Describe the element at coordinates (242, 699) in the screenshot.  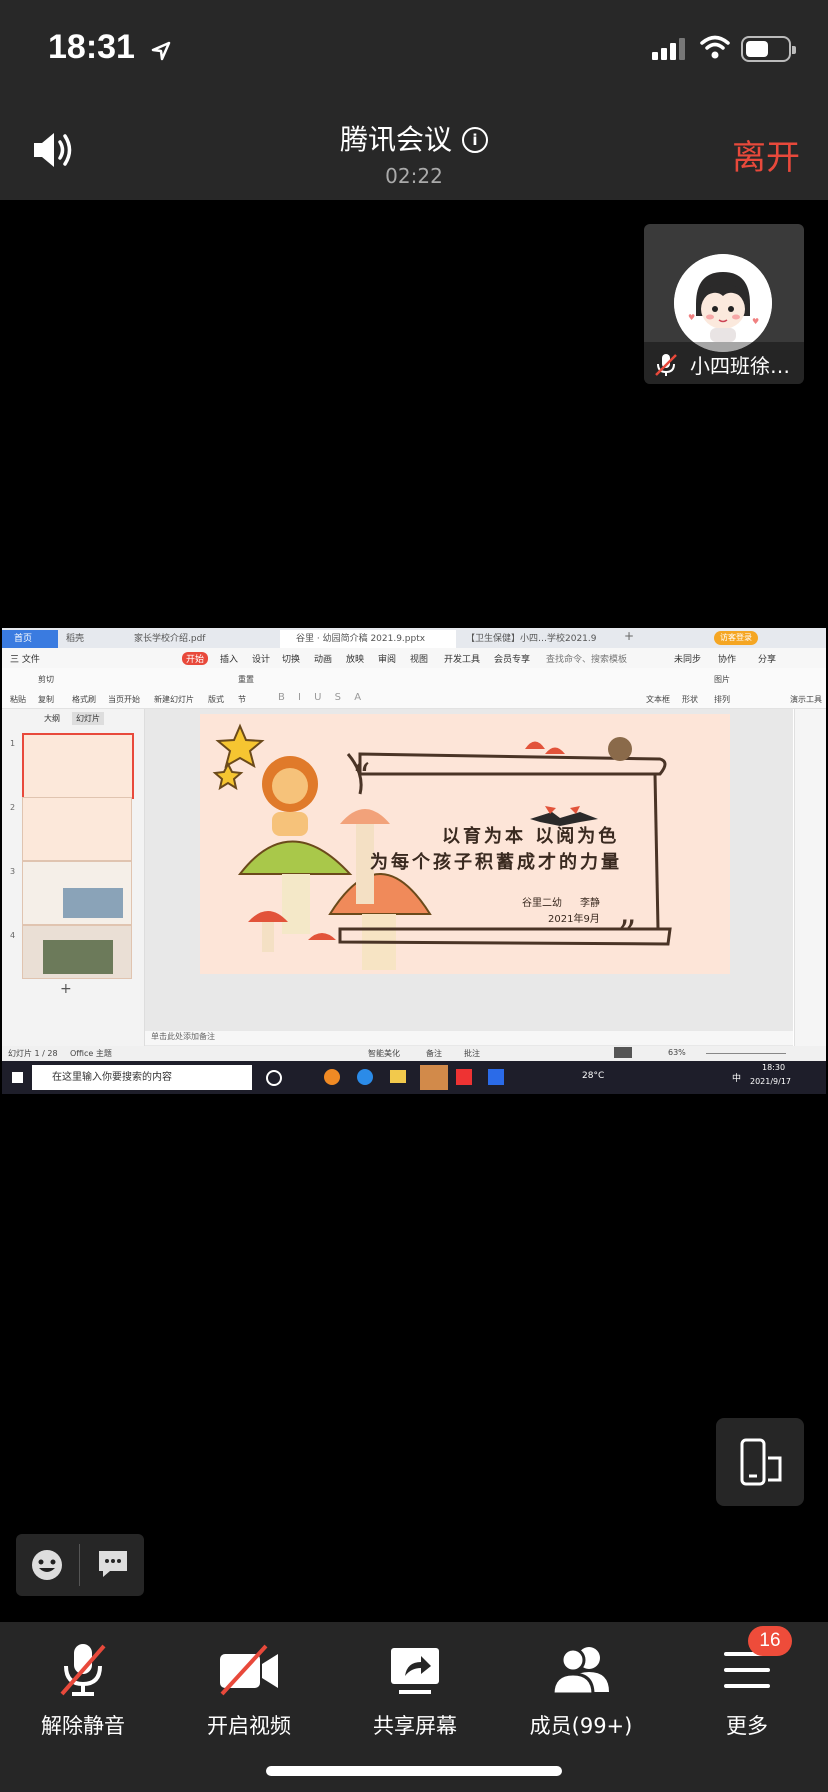
I see `ribbon-section: 节` at that location.